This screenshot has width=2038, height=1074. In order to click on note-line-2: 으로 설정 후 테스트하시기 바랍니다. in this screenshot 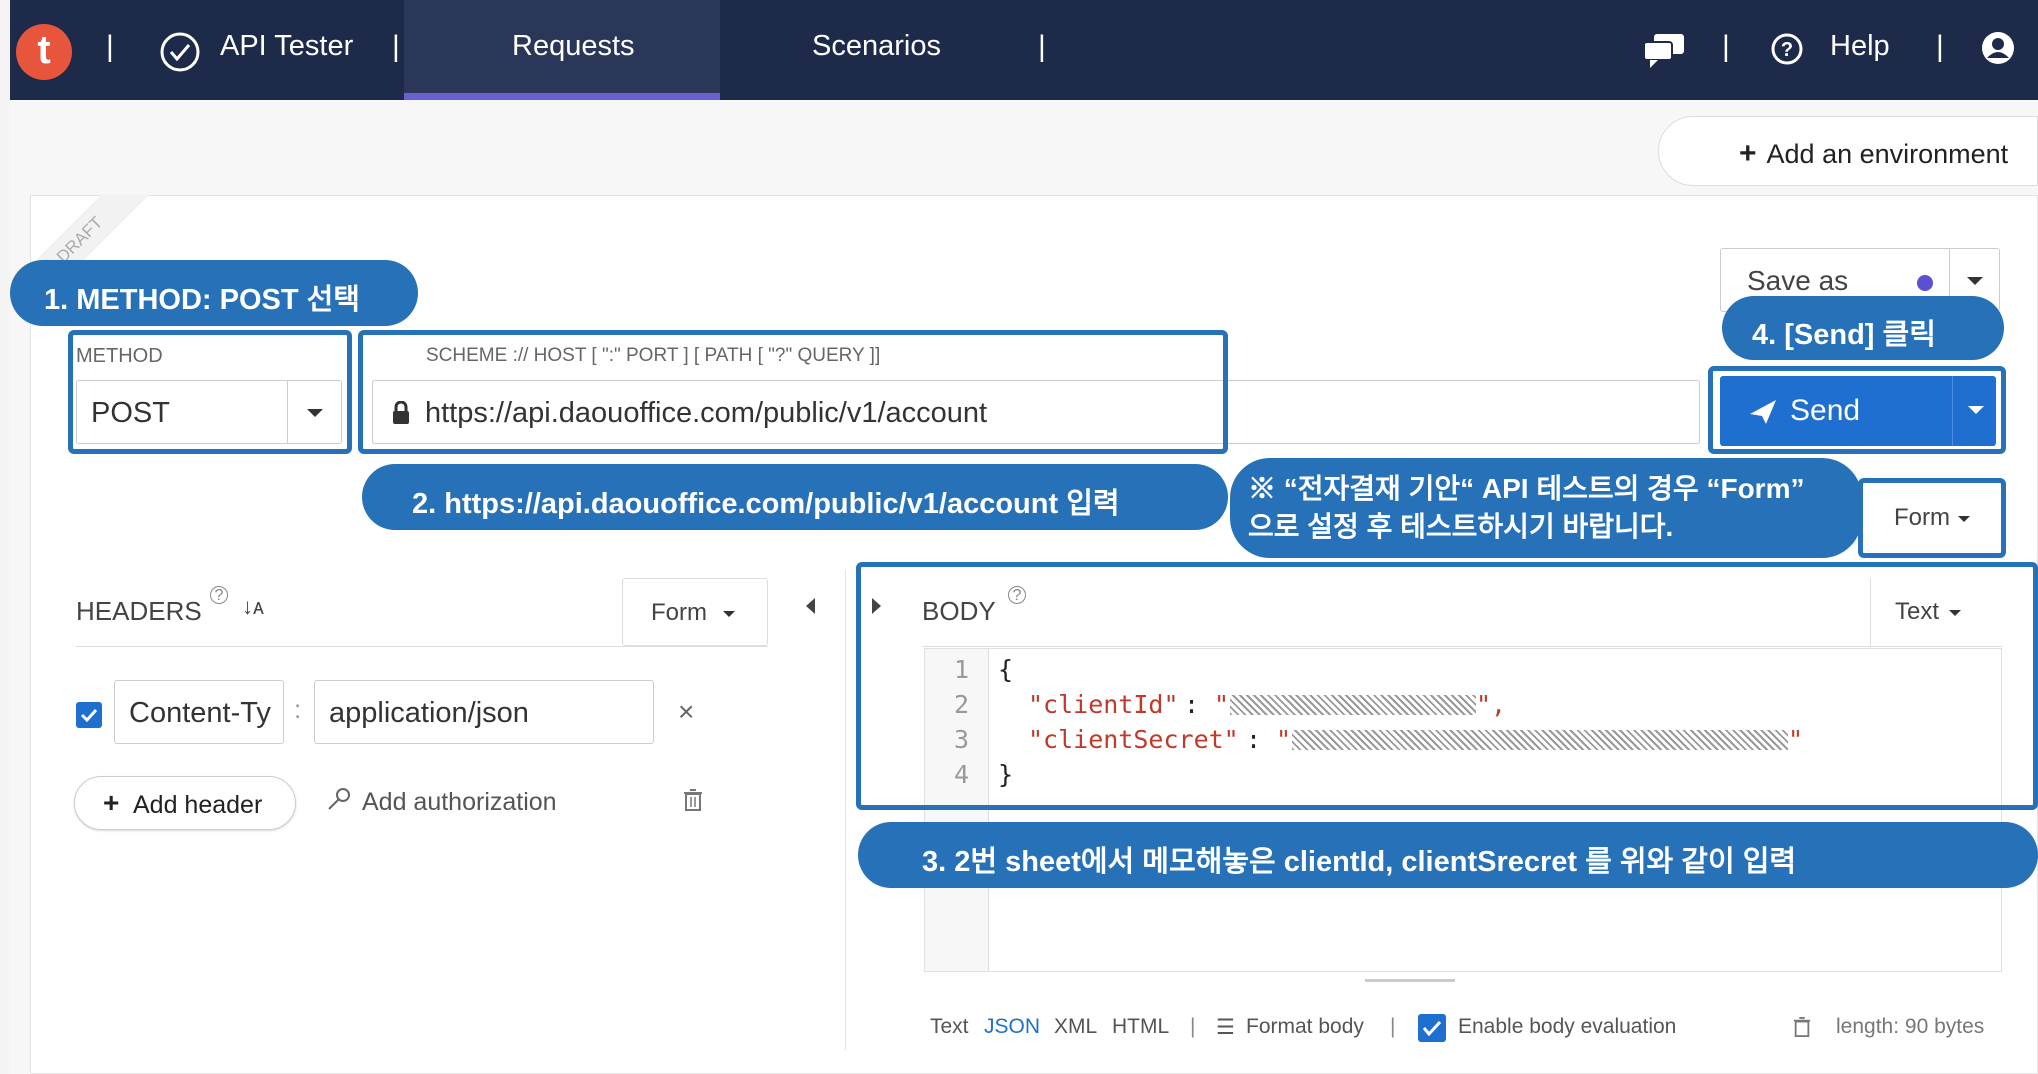, I will do `click(1461, 526)`.